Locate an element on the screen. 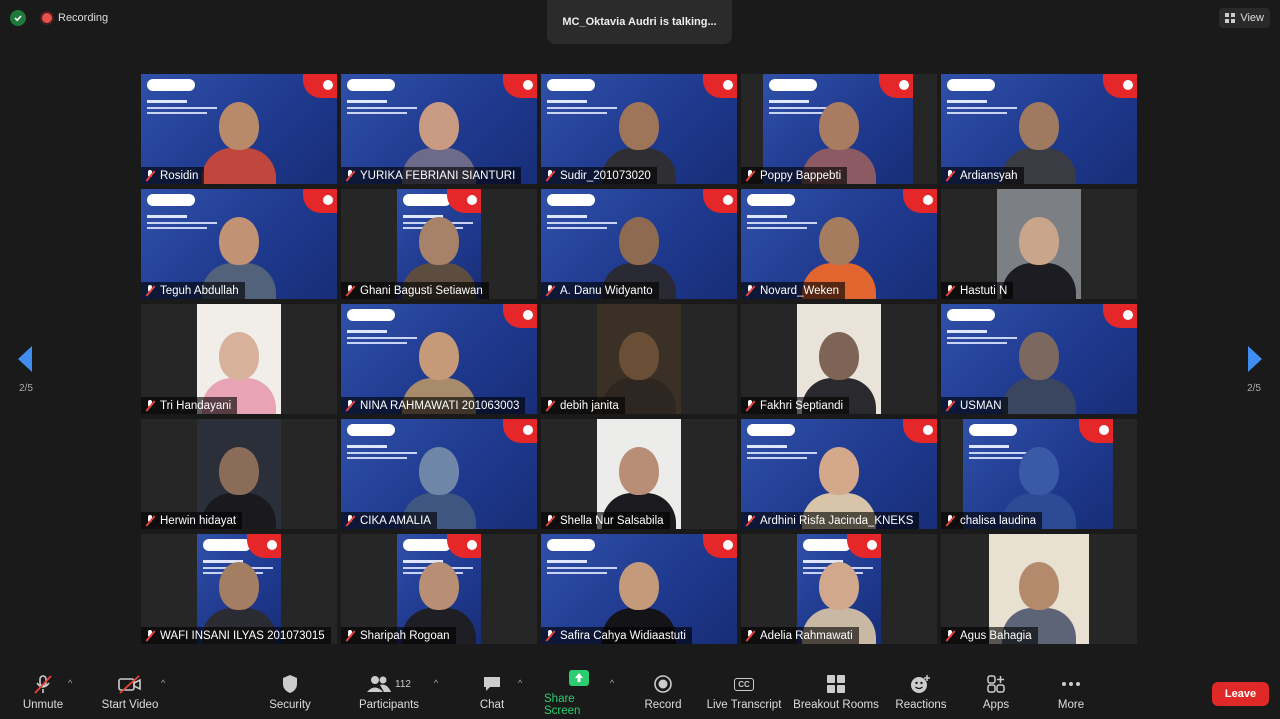  participant-name-tag: Adelia Rahmawati is located at coordinates (800, 635).